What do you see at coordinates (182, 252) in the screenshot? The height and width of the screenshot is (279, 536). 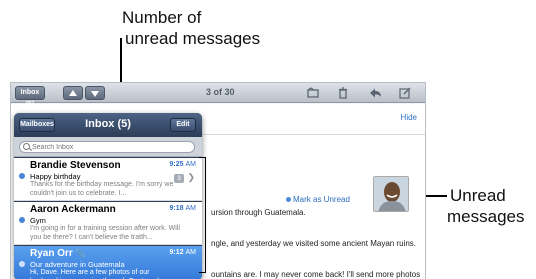 I see `message-time: 9:12 AM` at bounding box center [182, 252].